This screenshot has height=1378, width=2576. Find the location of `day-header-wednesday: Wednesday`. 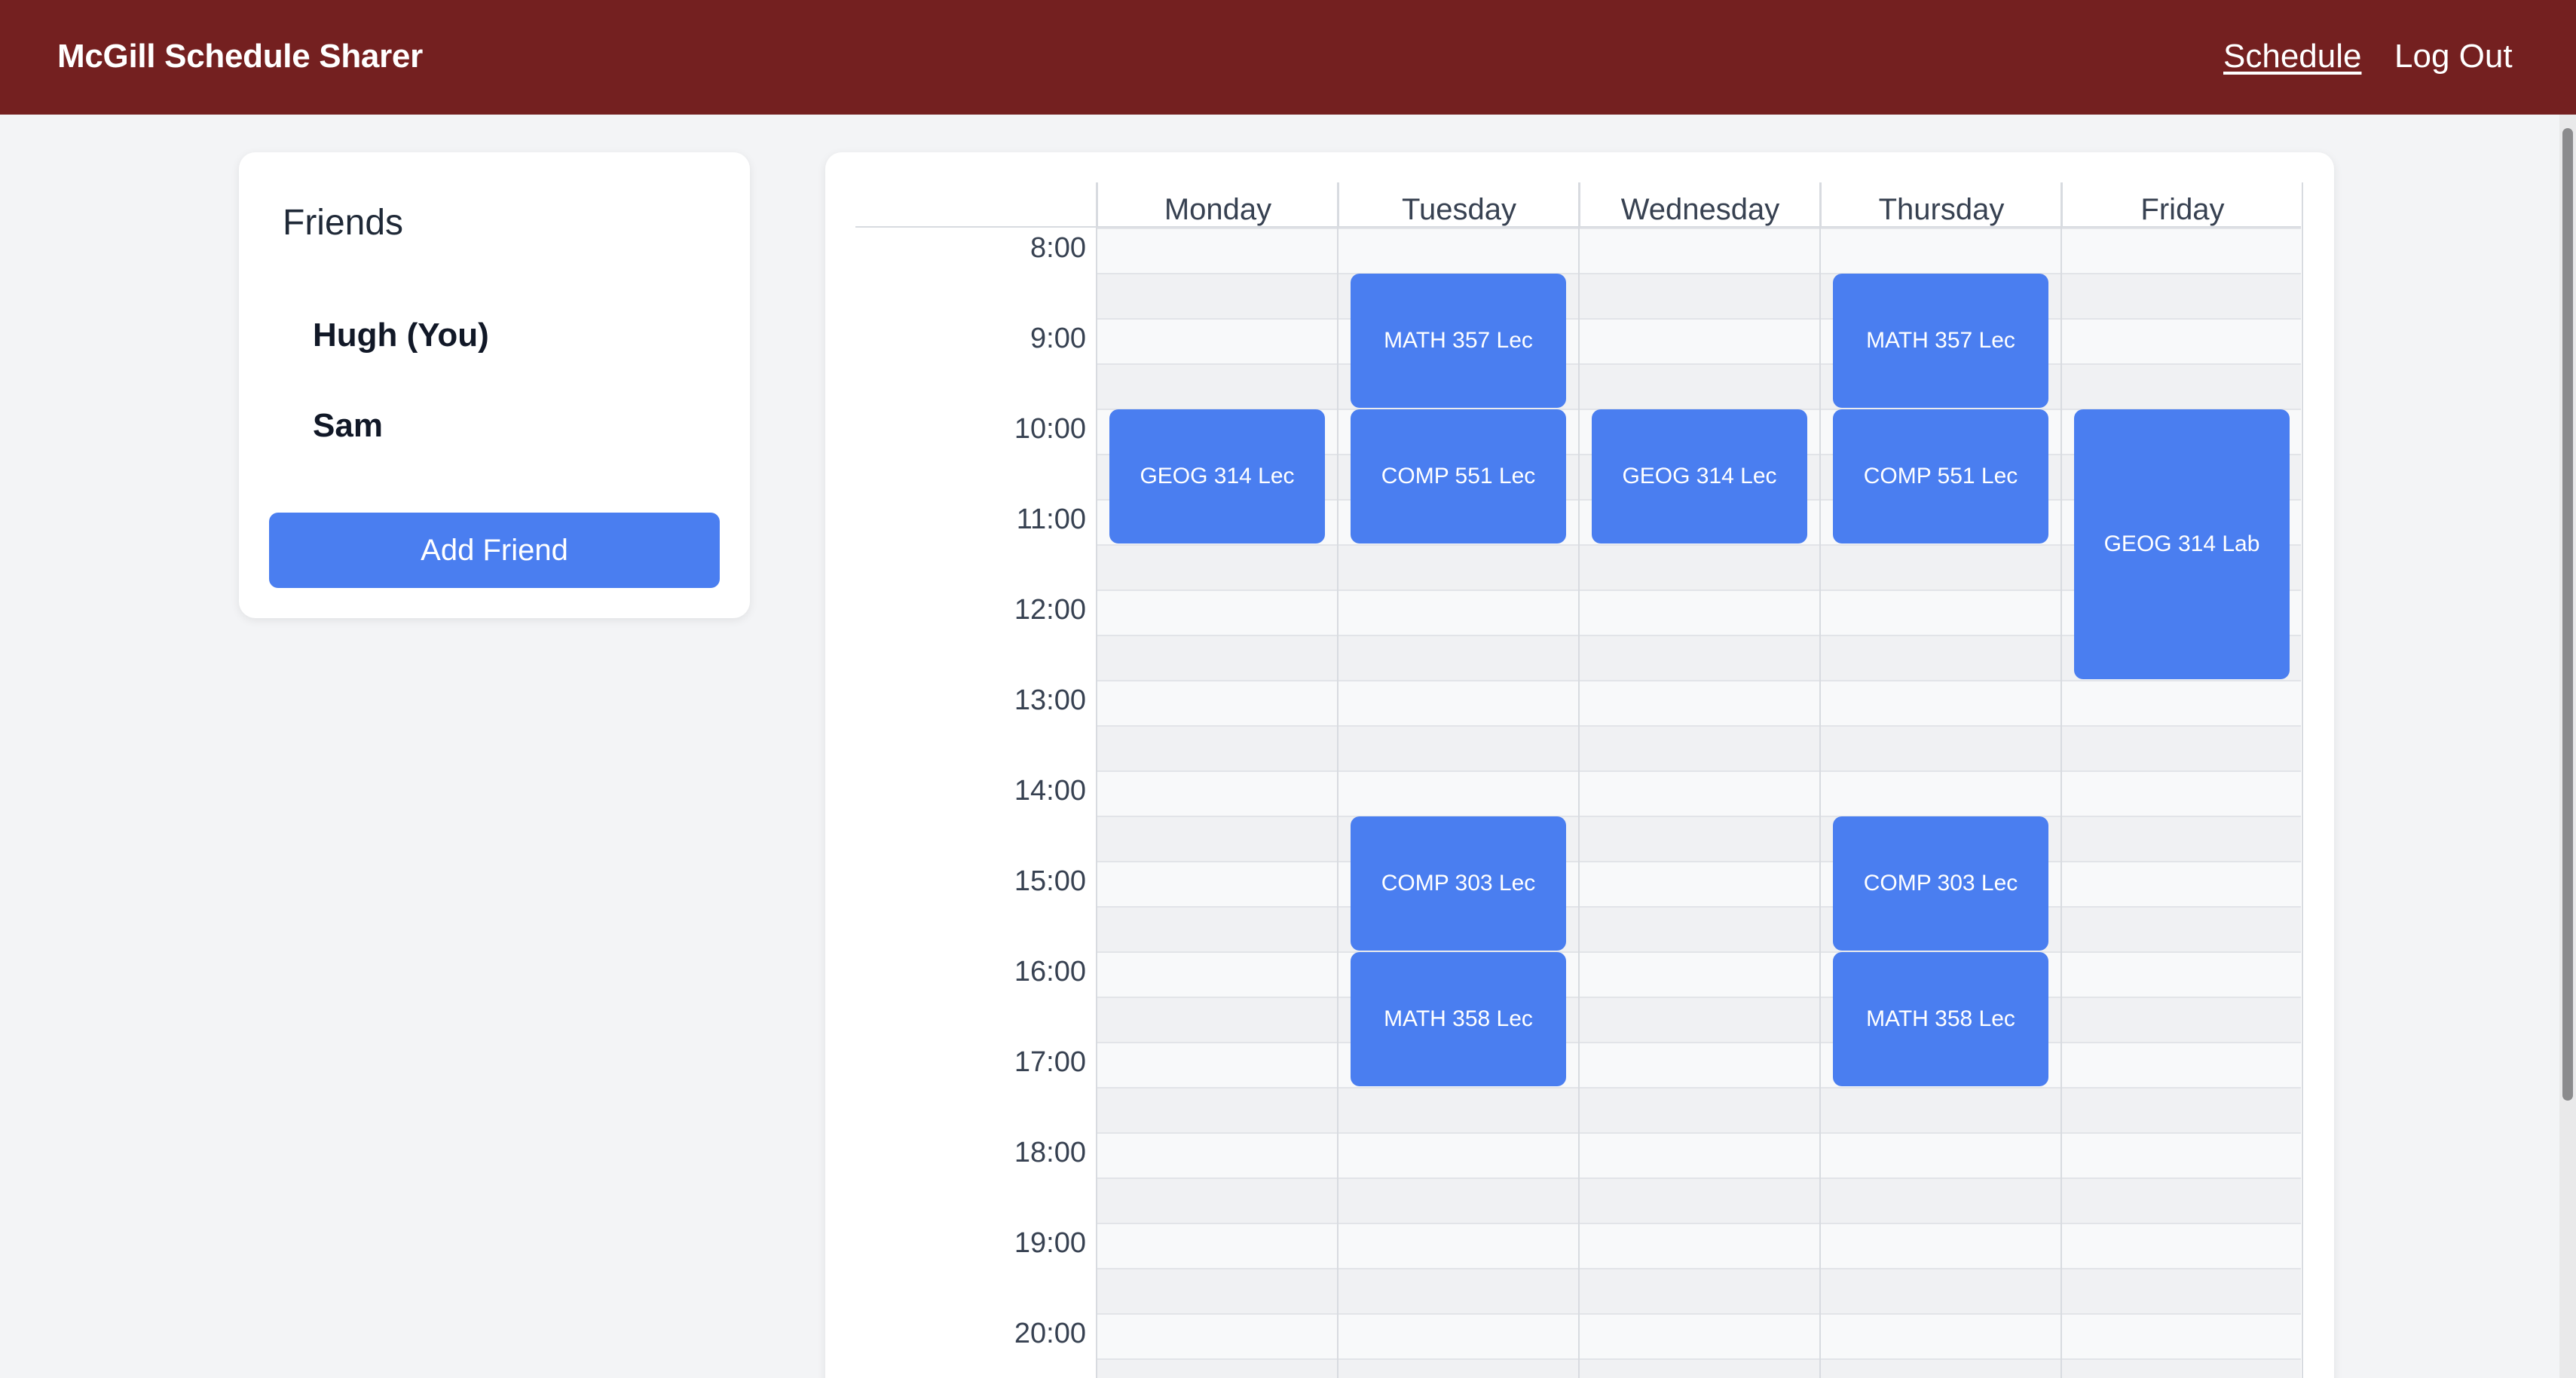

day-header-wednesday: Wednesday is located at coordinates (1699, 205).